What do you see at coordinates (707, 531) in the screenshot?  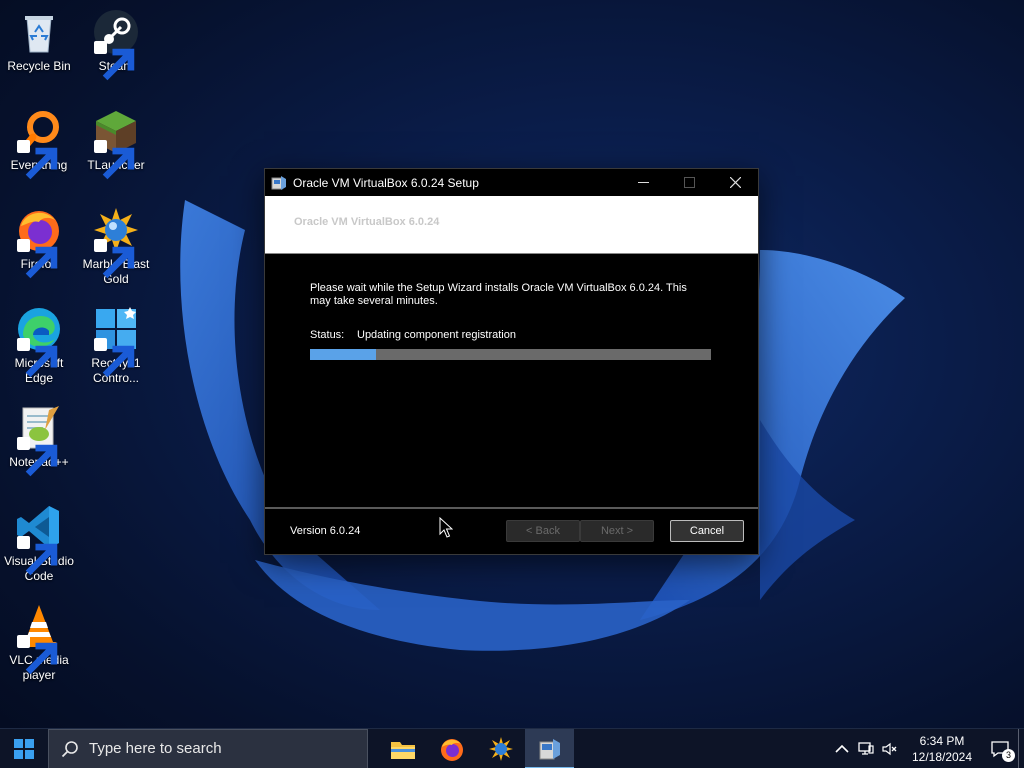 I see `cancel-button: Cancel` at bounding box center [707, 531].